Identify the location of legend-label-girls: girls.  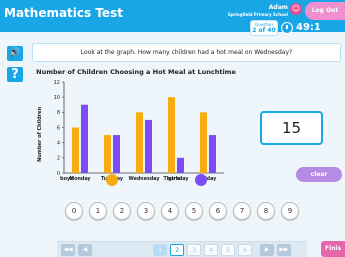
(174, 179).